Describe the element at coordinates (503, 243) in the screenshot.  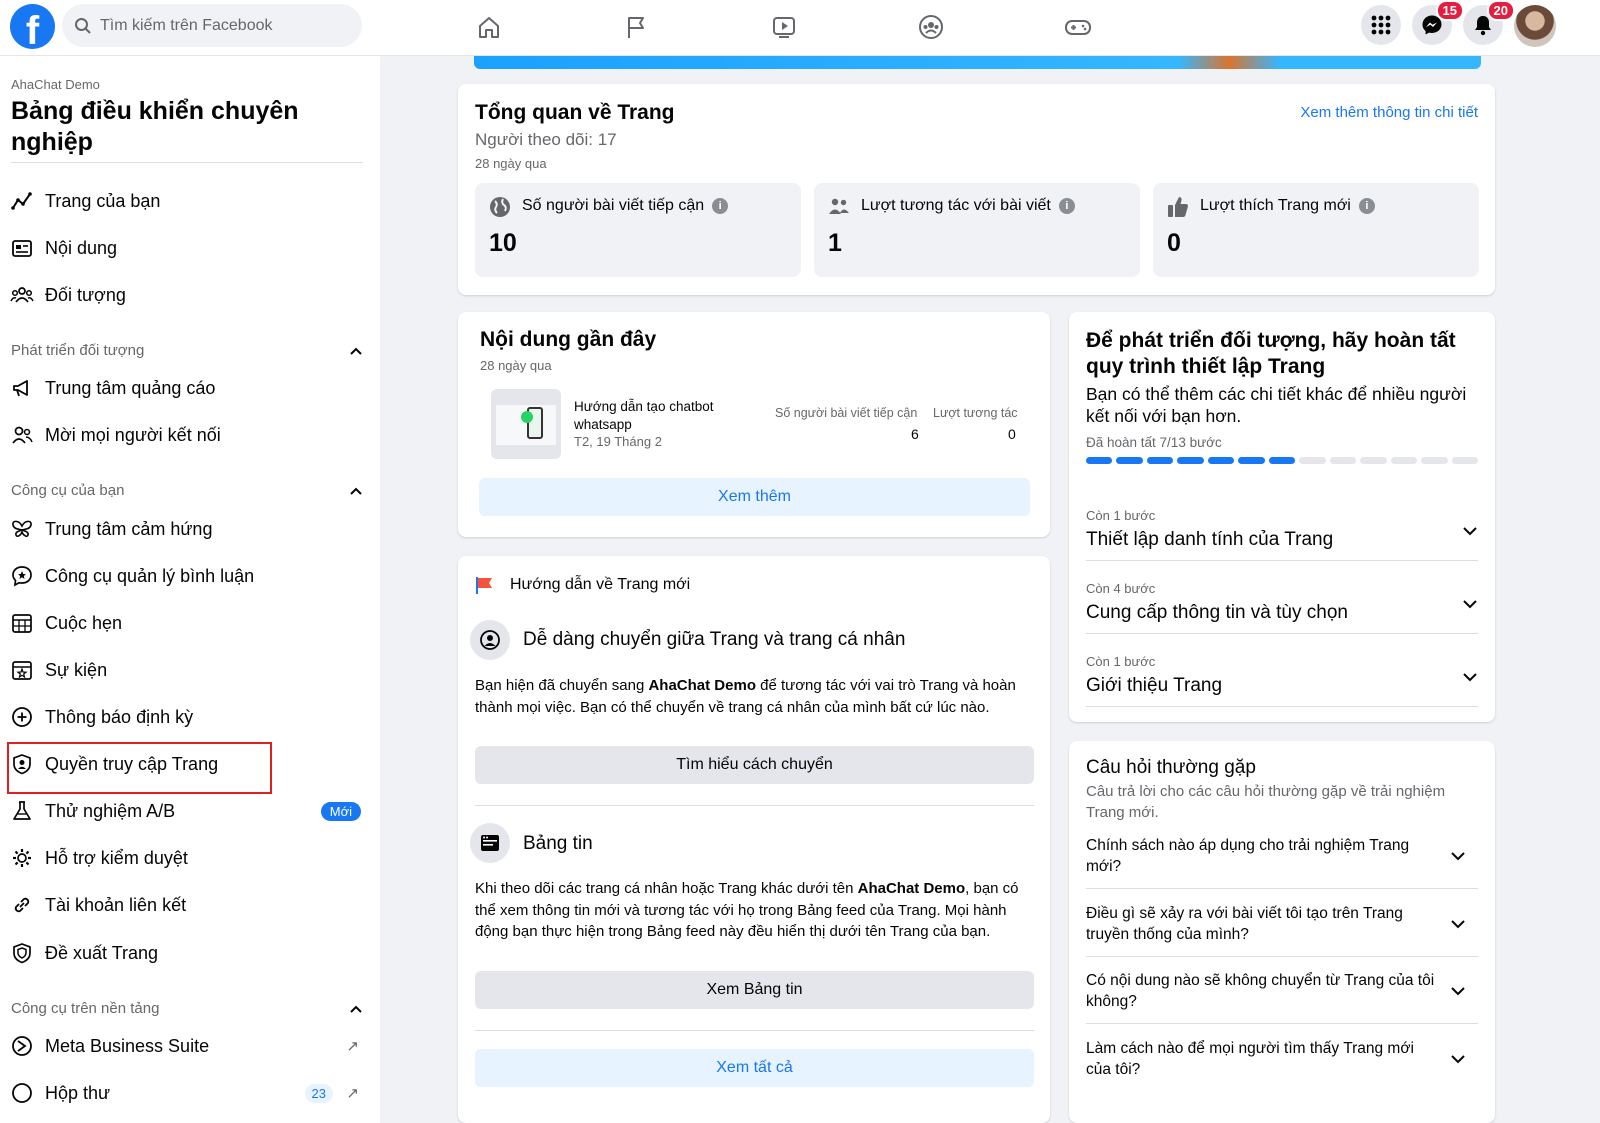
I see `stat-value: 10` at that location.